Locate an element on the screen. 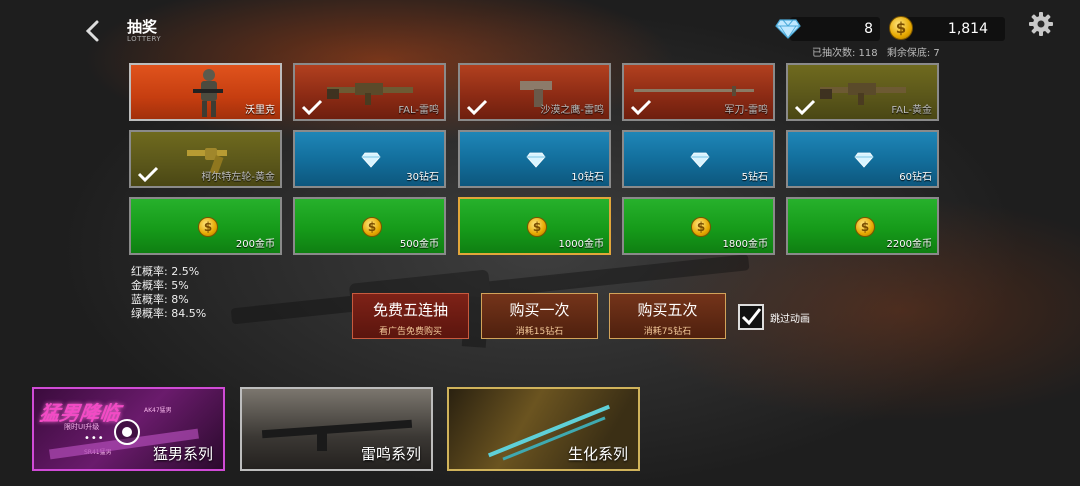 The height and width of the screenshot is (486, 1080). series-tab-shenghua: 生化系列 is located at coordinates (543, 429).